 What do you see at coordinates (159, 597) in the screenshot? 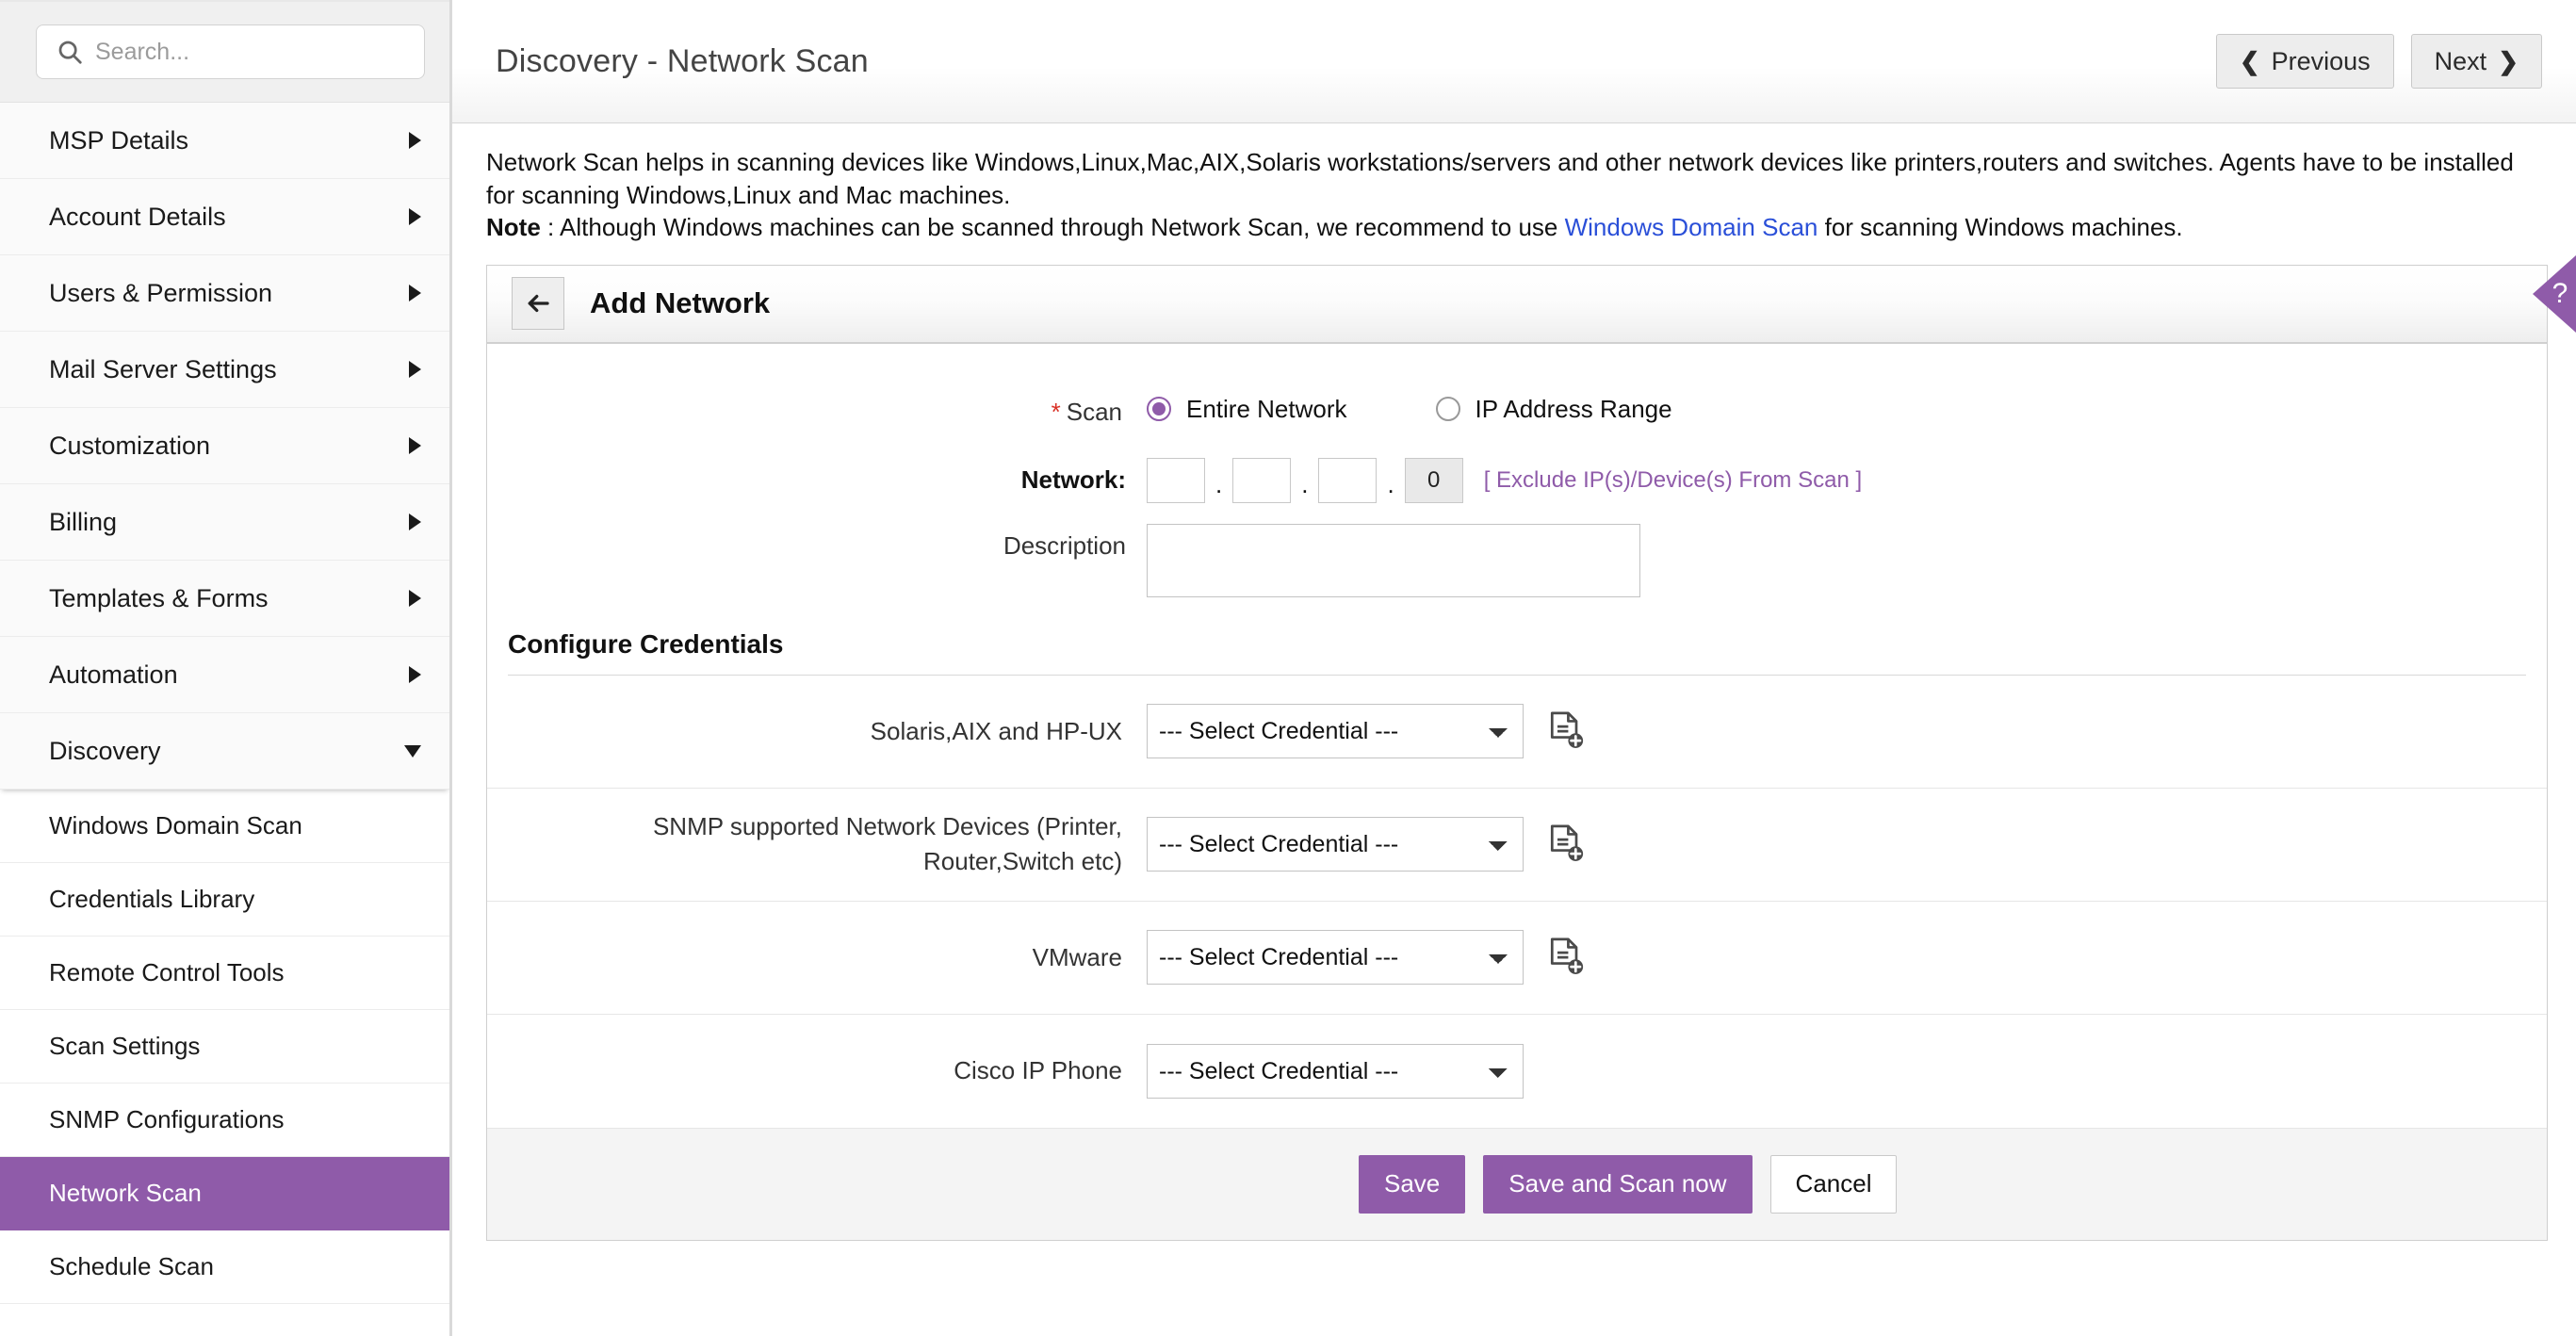
I see `sidebar-item-label: Templates & Forms` at bounding box center [159, 597].